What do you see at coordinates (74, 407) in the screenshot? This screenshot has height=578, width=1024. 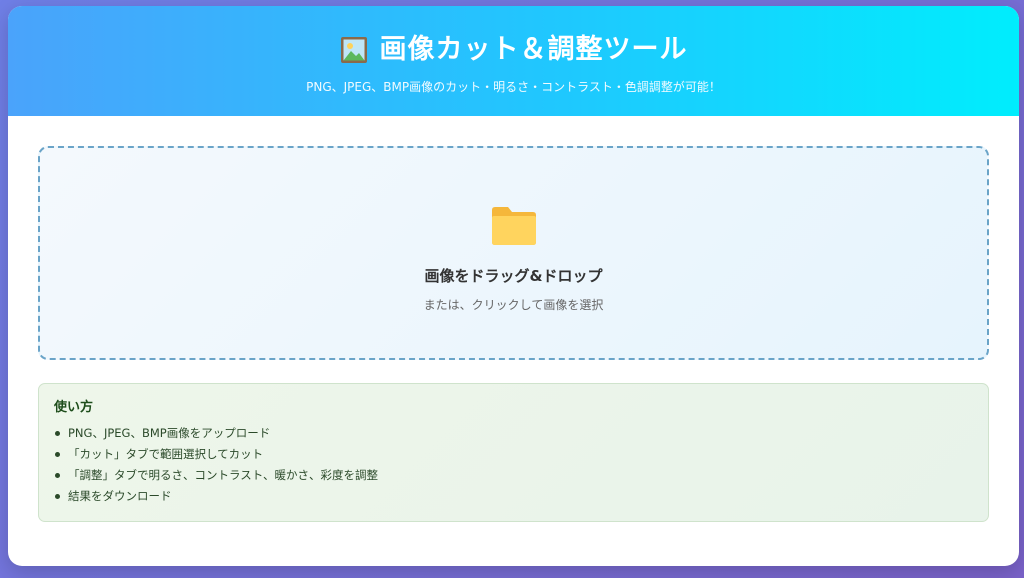 I see `howto-title: 使い方` at bounding box center [74, 407].